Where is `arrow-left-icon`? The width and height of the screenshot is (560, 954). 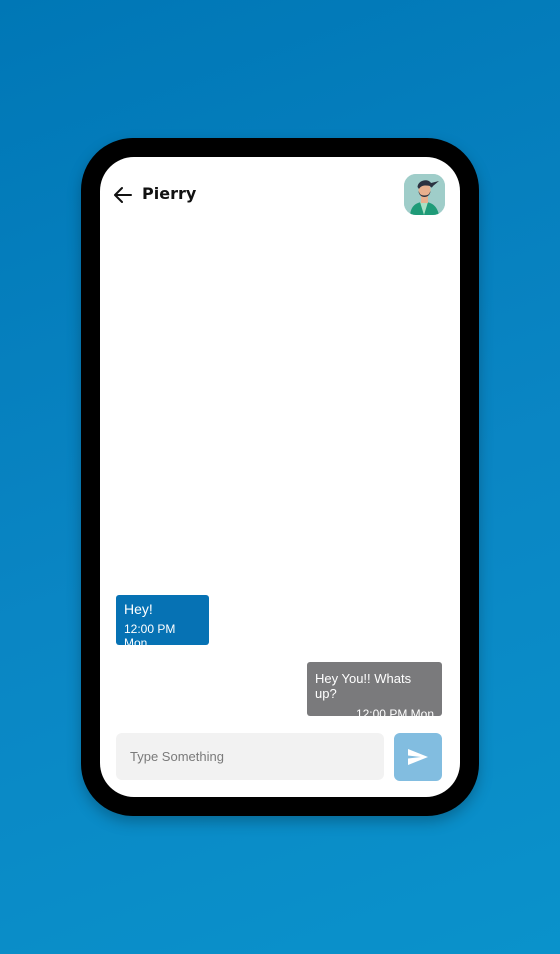 arrow-left-icon is located at coordinates (123, 195).